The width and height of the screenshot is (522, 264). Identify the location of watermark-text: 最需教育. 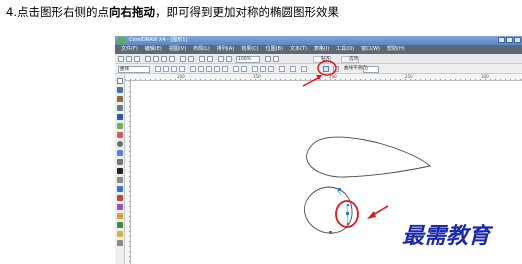
(448, 236).